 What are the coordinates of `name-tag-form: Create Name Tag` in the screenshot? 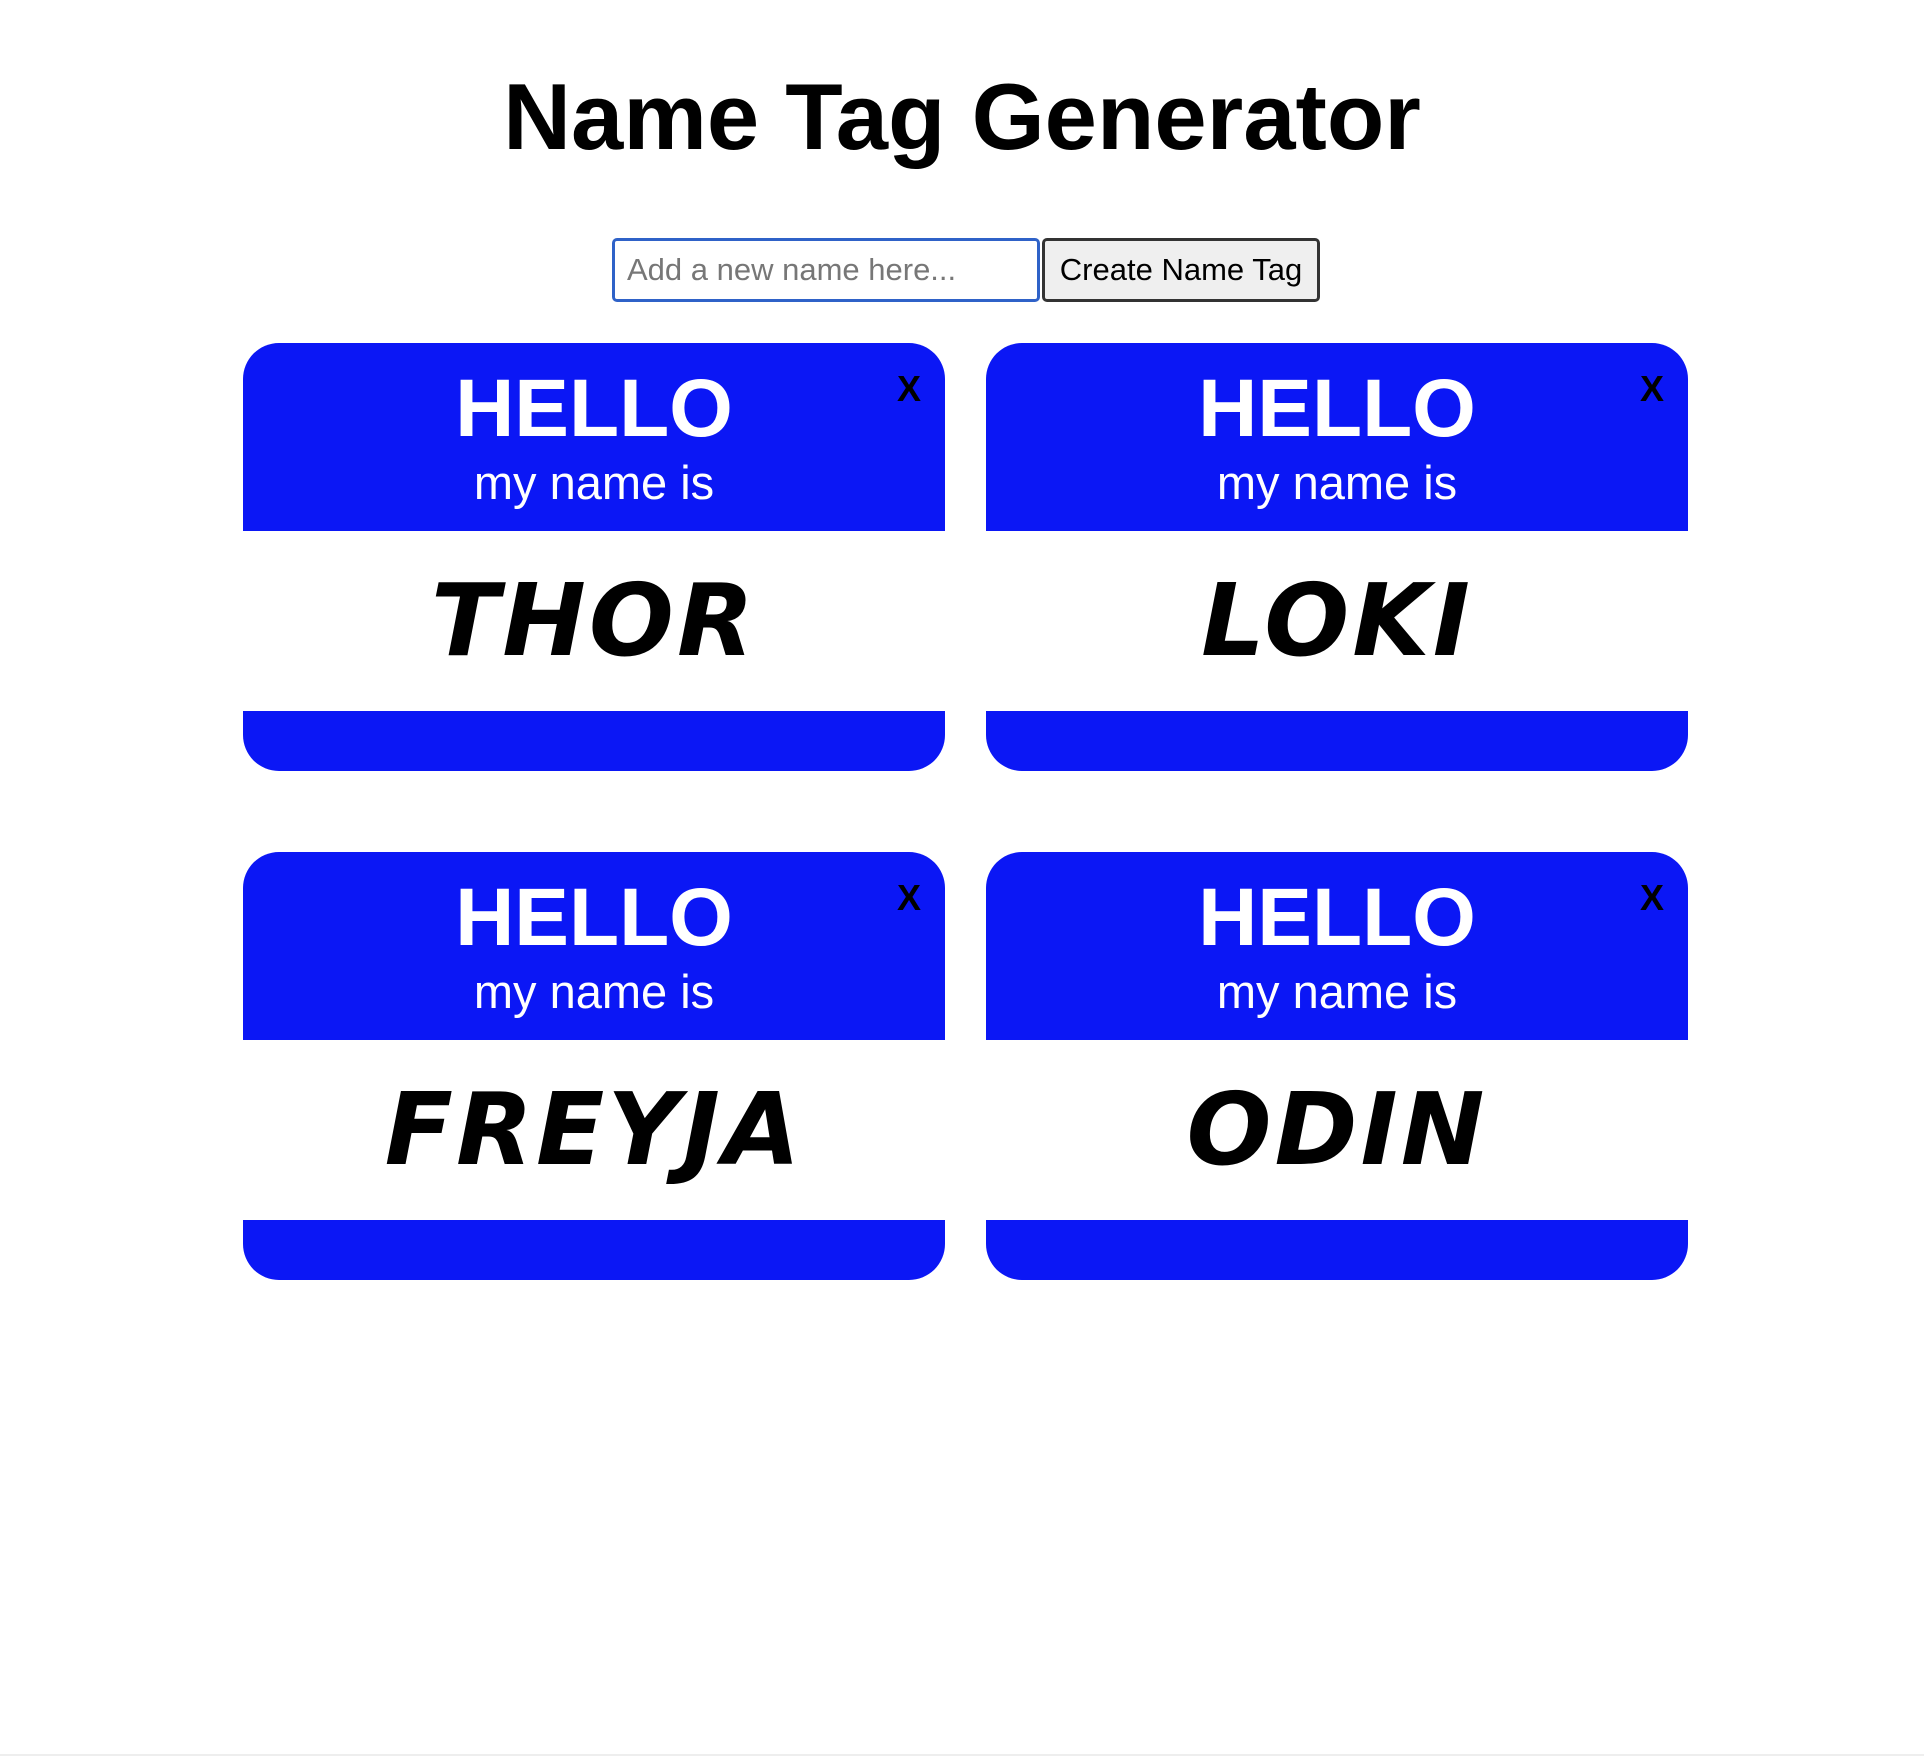 It's located at (966, 270).